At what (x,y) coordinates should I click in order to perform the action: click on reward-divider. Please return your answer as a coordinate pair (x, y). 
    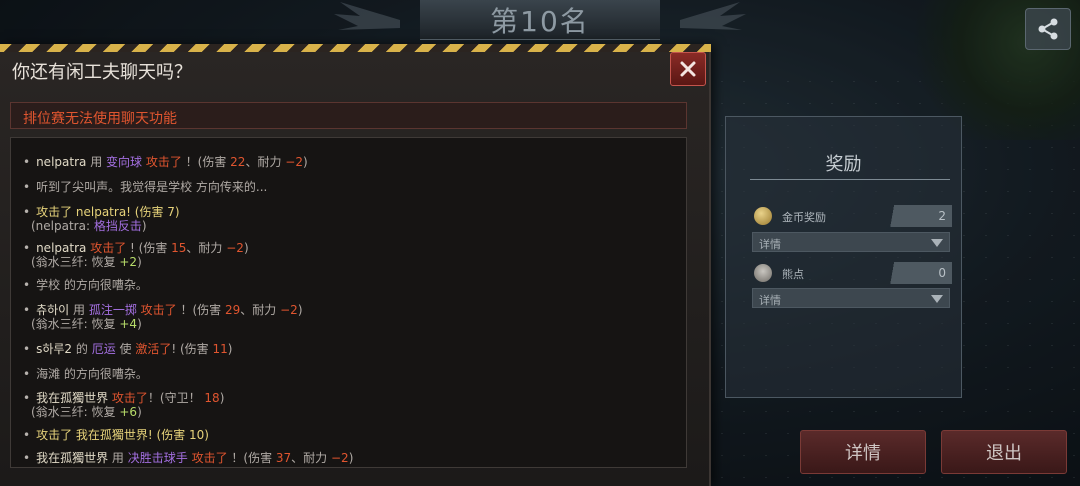
    Looking at the image, I should click on (850, 179).